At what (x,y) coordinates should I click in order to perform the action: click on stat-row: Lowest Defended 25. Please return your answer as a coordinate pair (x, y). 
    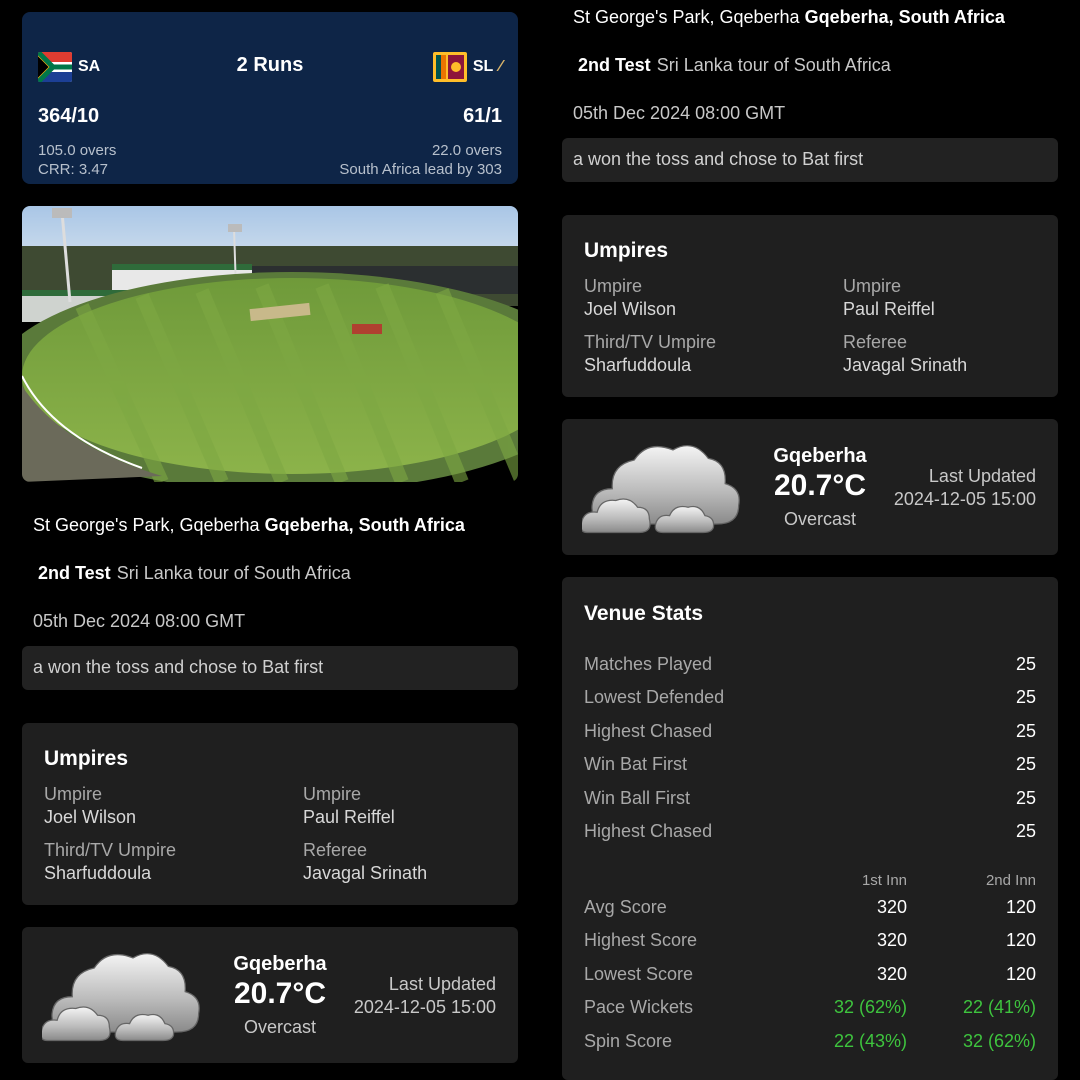
    Looking at the image, I should click on (810, 698).